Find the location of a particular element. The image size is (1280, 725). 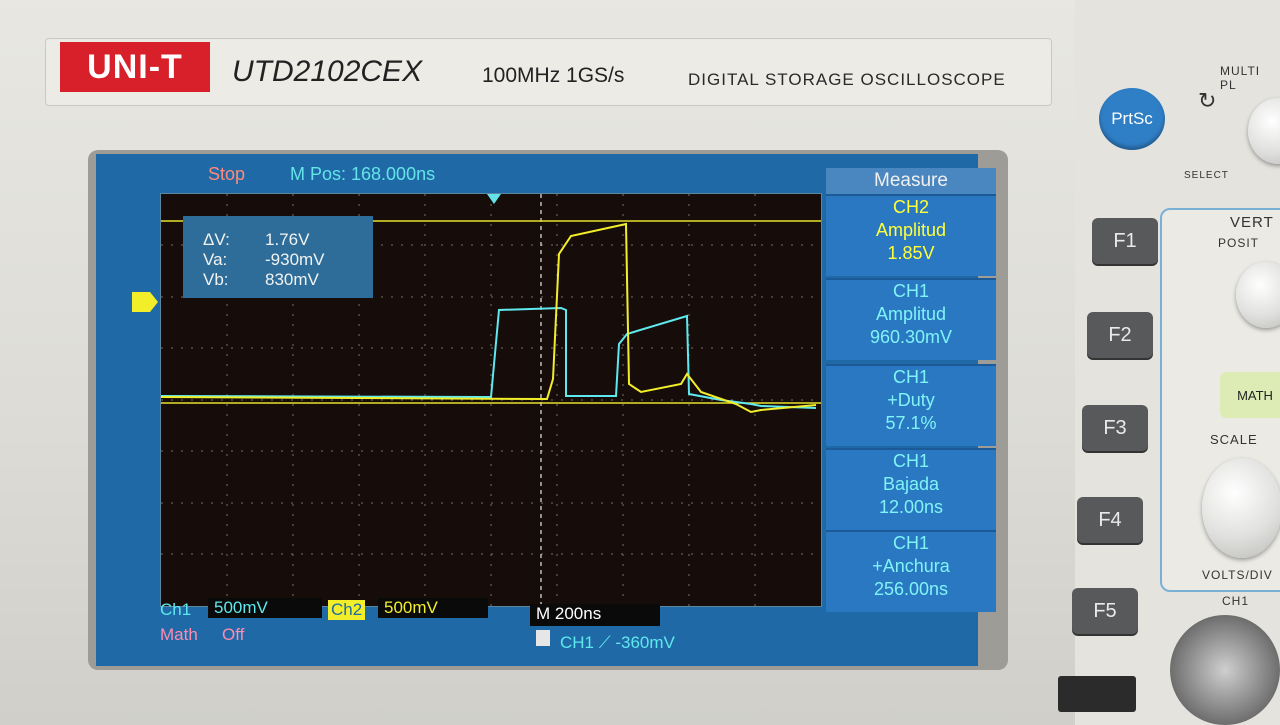

run-state: Stop is located at coordinates (227, 174).